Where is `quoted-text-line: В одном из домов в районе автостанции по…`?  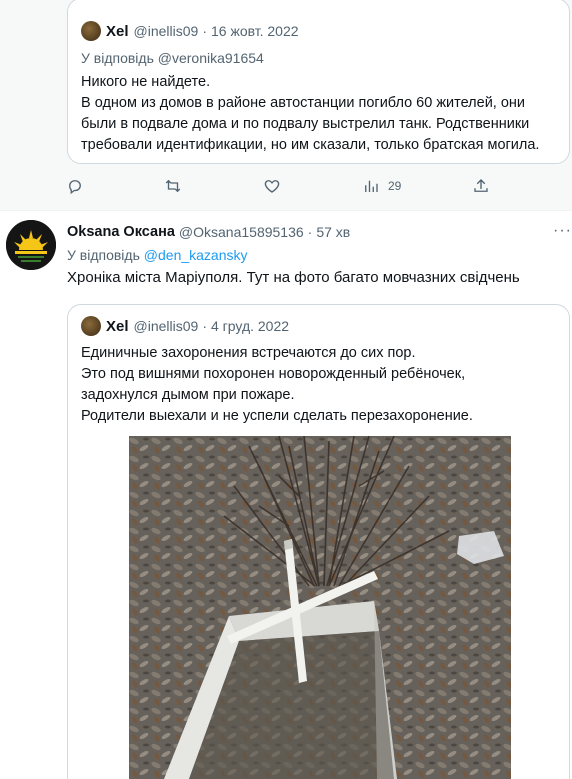
quoted-text-line: В одном из домов в районе автостанции по… is located at coordinates (303, 103).